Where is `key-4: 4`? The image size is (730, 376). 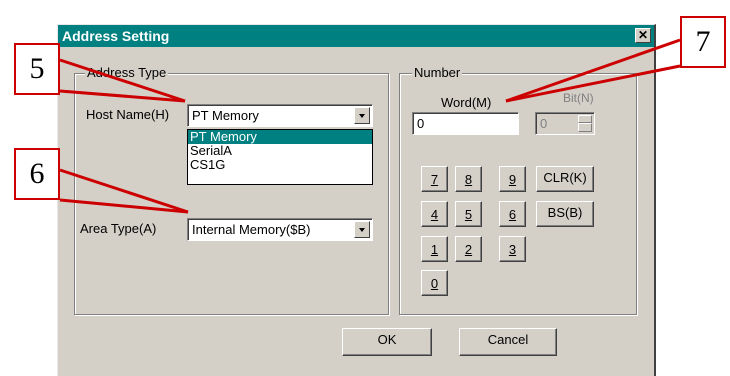
key-4: 4 is located at coordinates (434, 214).